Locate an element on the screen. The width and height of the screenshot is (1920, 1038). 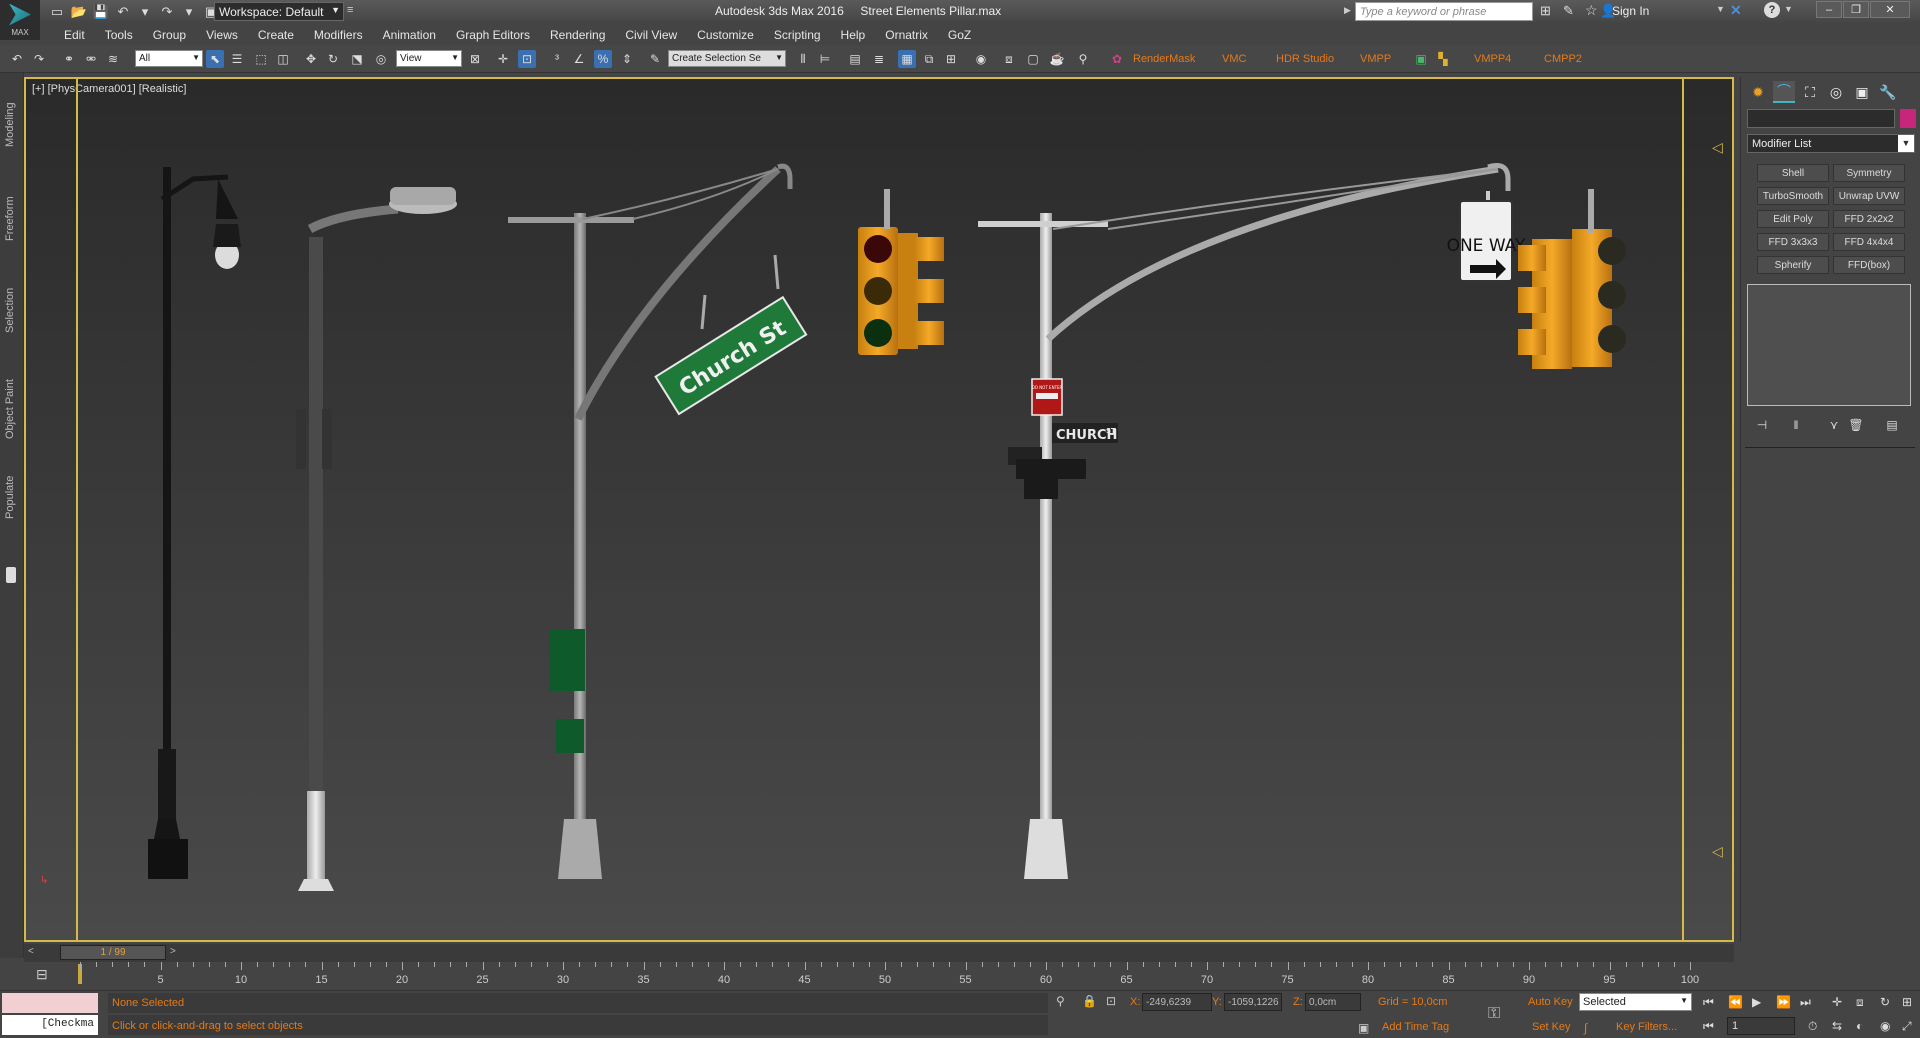
time-slider: < 1 / 99 > is located at coordinates (879, 953).